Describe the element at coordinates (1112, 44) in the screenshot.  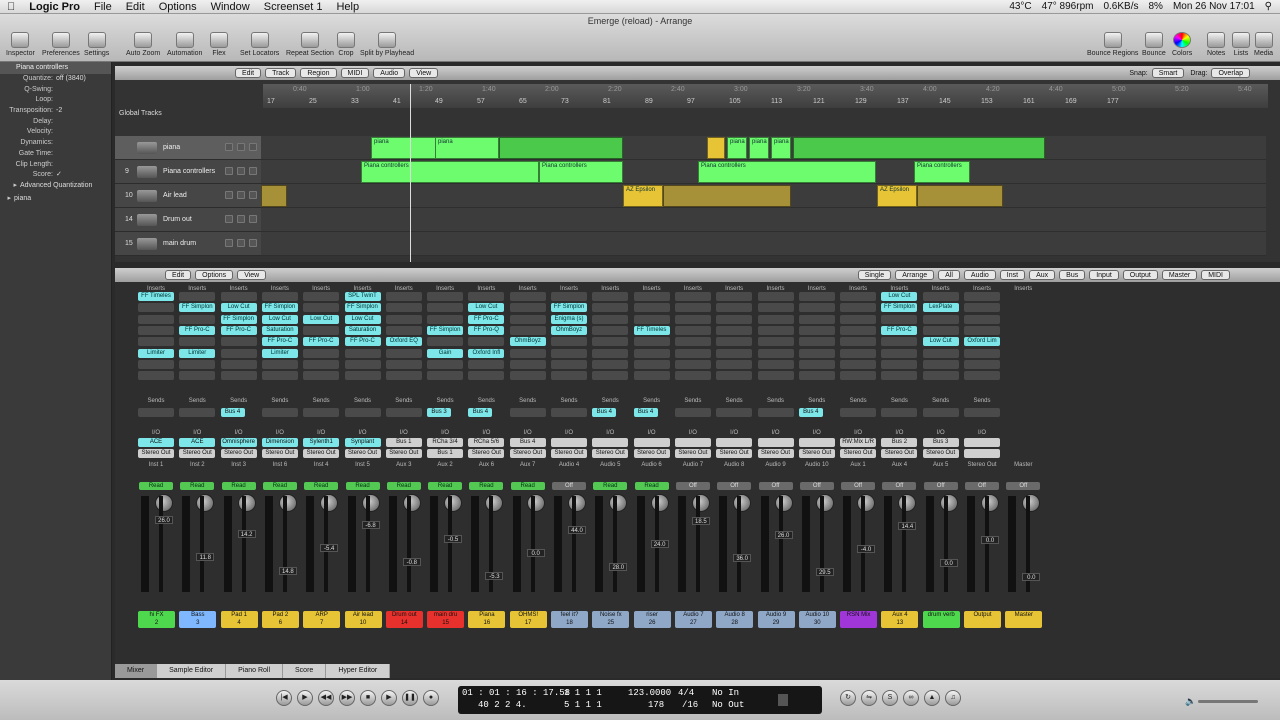
I see `bounce-regions-button: Bounce Regions` at that location.